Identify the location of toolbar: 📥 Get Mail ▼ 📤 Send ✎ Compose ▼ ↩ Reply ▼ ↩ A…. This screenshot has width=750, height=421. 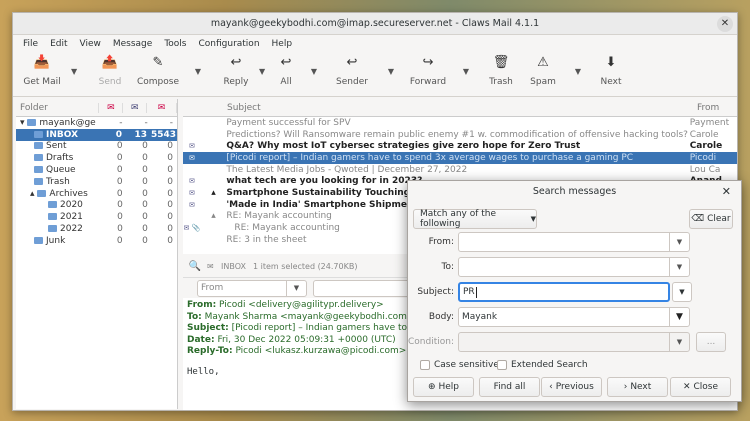
(375, 75).